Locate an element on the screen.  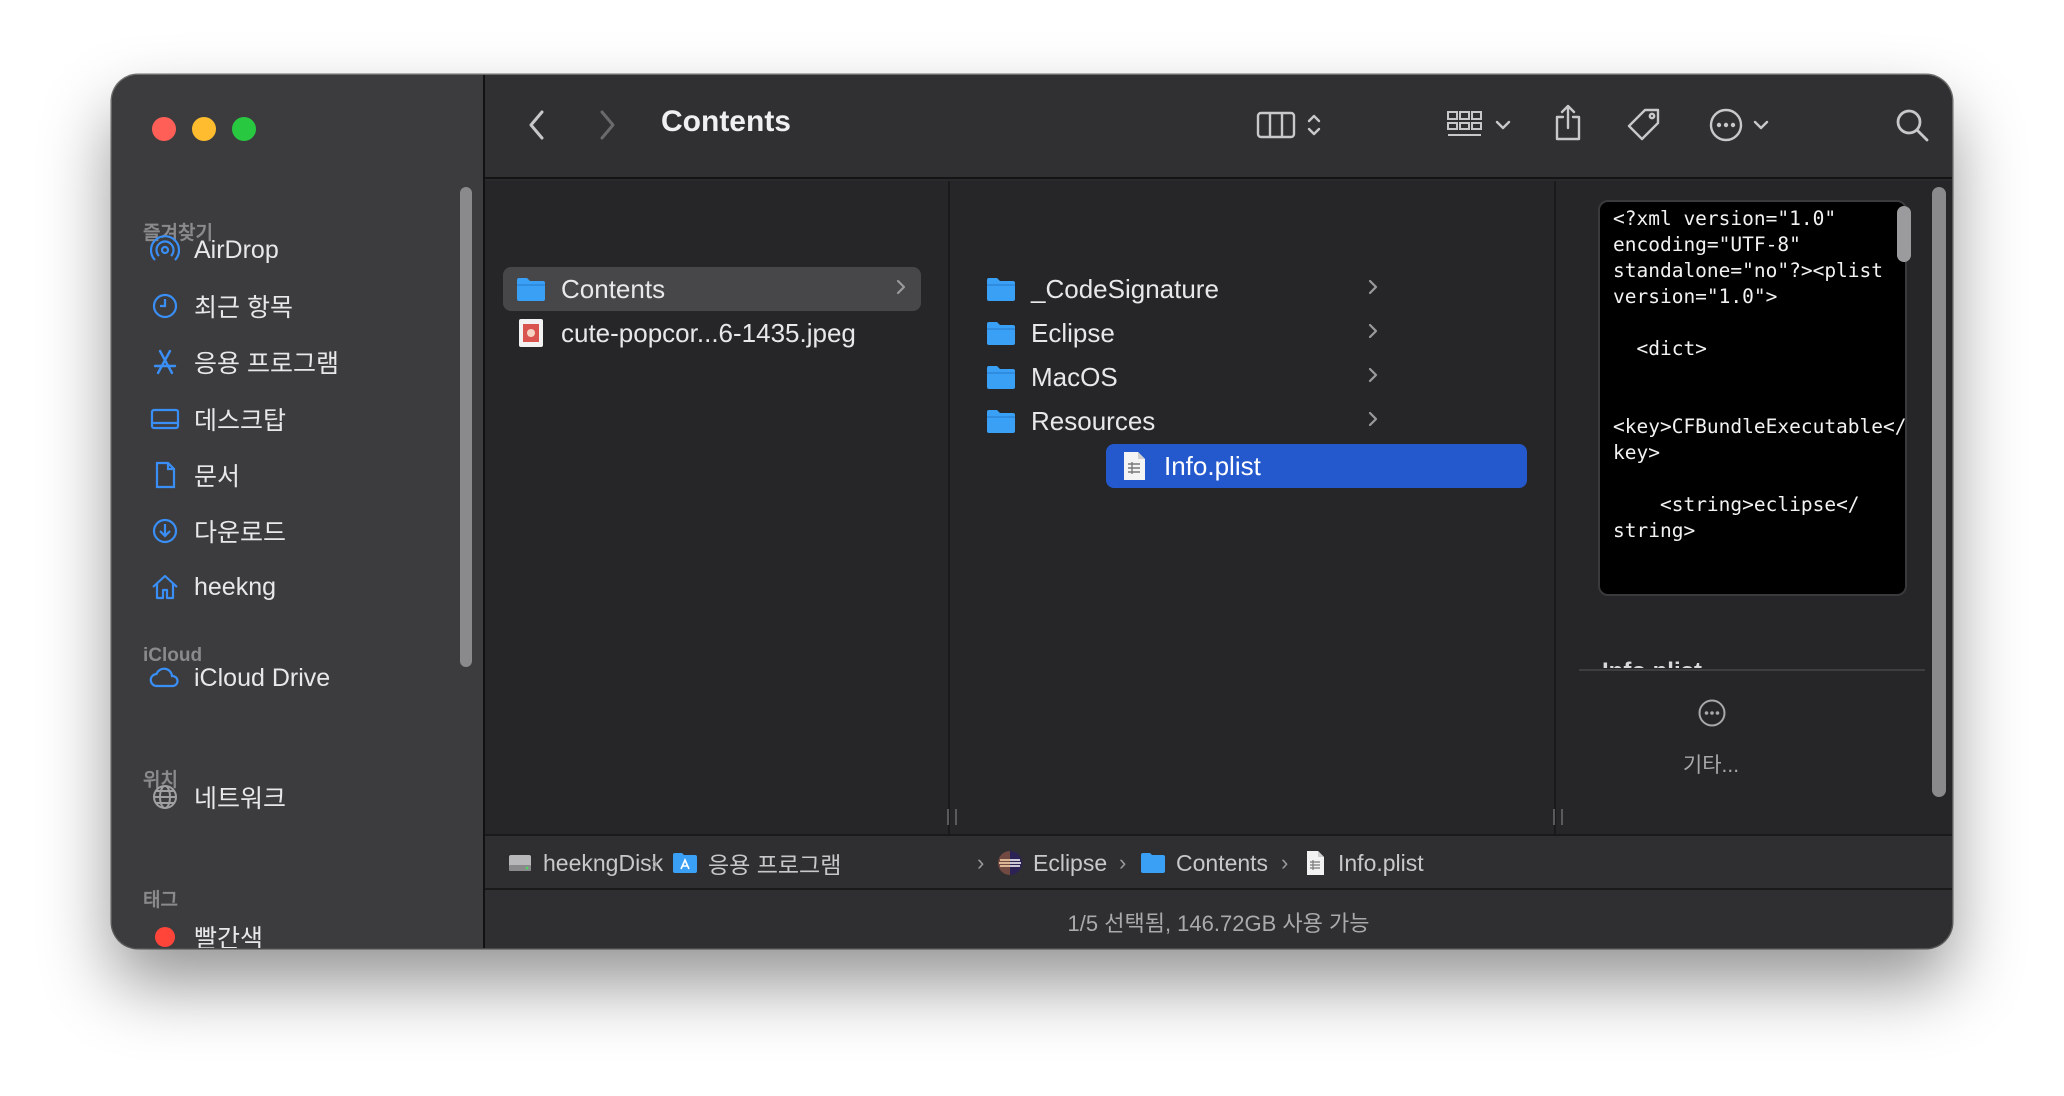
sidebar-item-label: 빨간색 is located at coordinates (229, 936).